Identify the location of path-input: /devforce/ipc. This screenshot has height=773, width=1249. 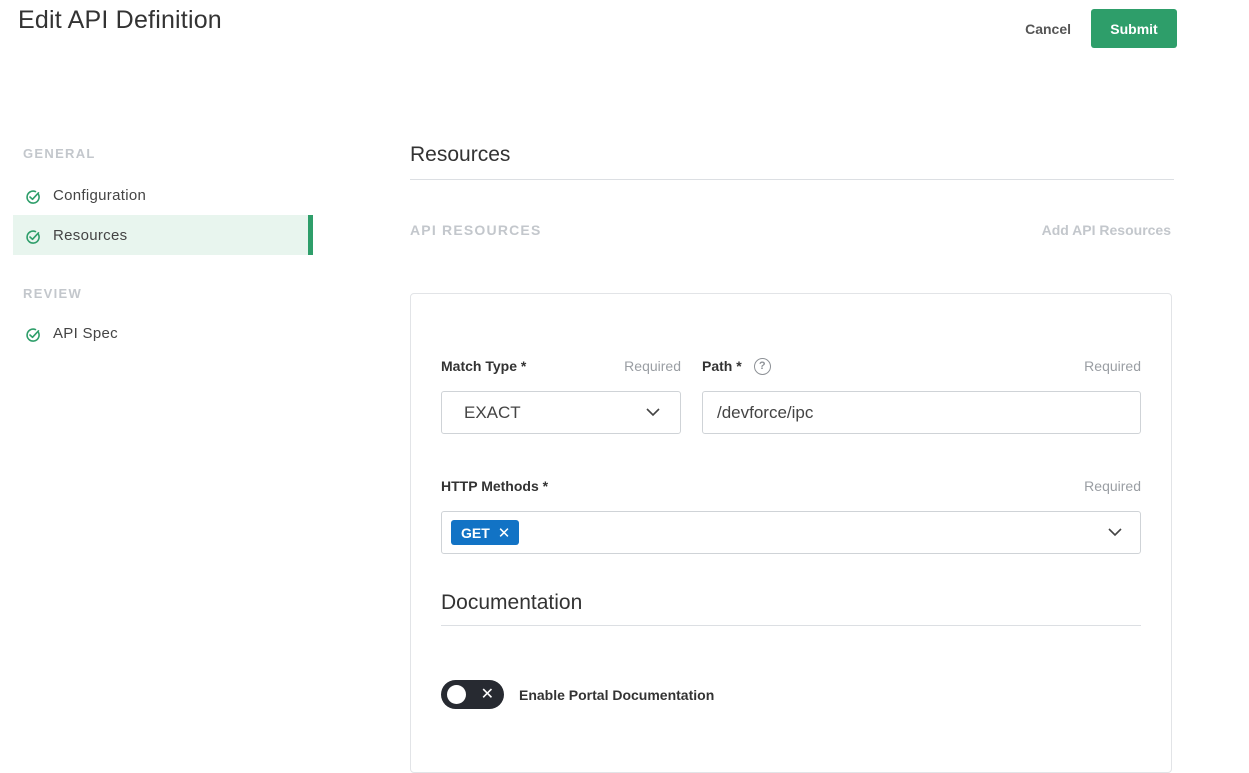
(921, 412).